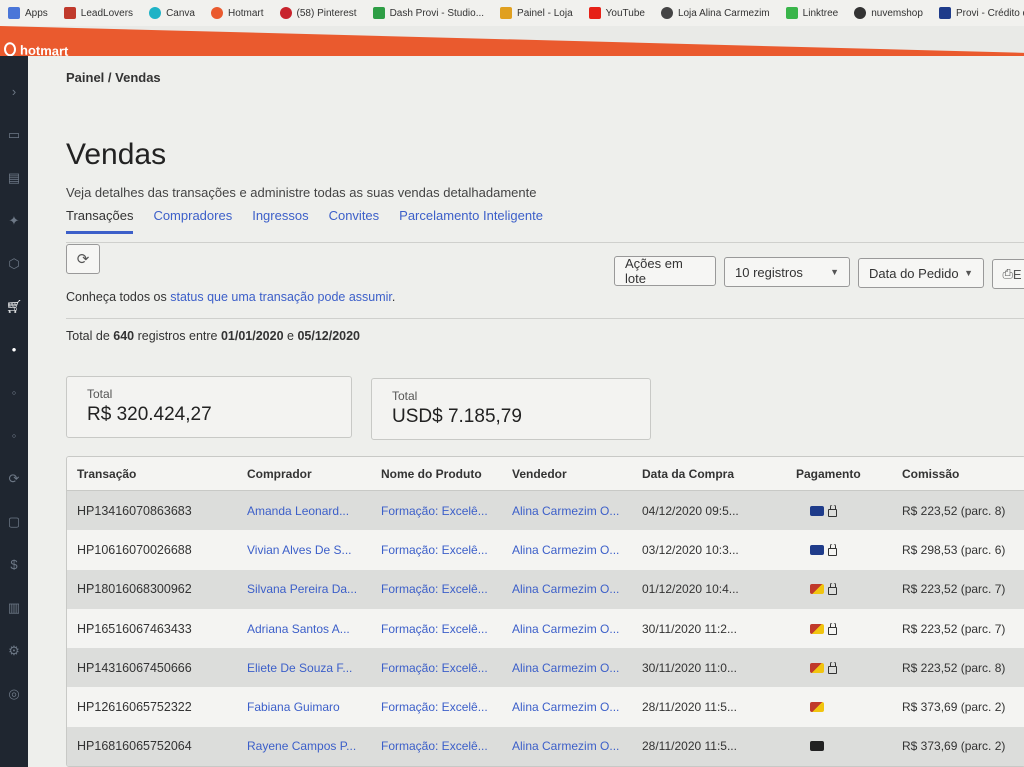  What do you see at coordinates (617, 13) in the screenshot?
I see `bookmark-youtube: YouTube` at bounding box center [617, 13].